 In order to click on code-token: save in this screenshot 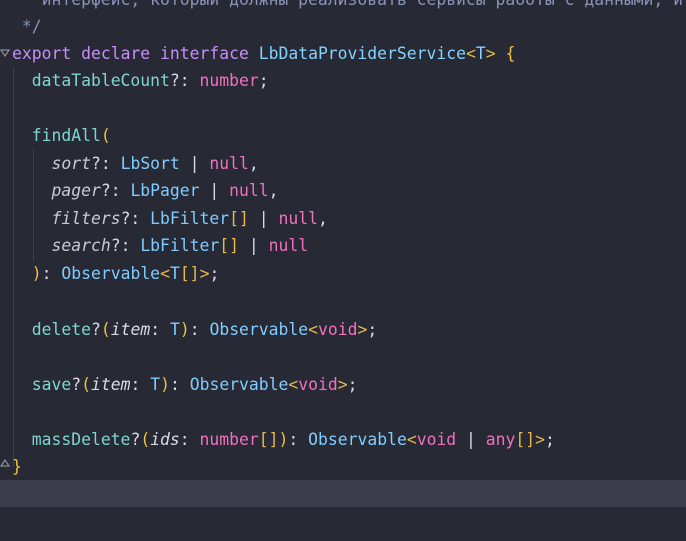, I will do `click(51, 384)`.